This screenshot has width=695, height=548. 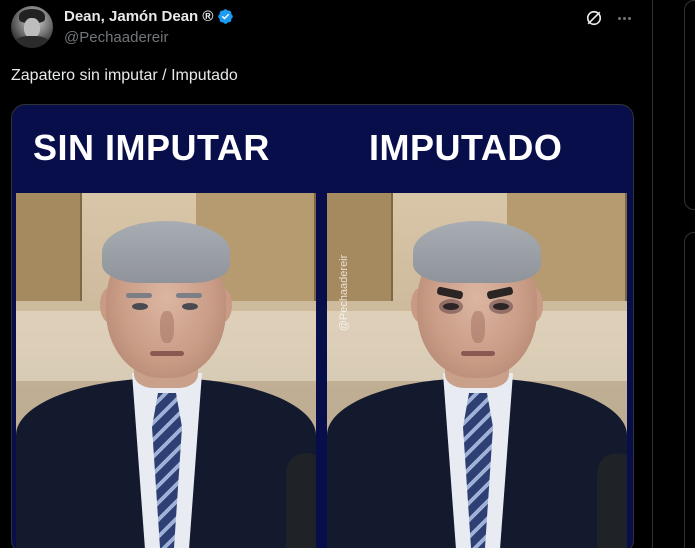 I want to click on watermark-text: @Pechaadereir, so click(x=344, y=293).